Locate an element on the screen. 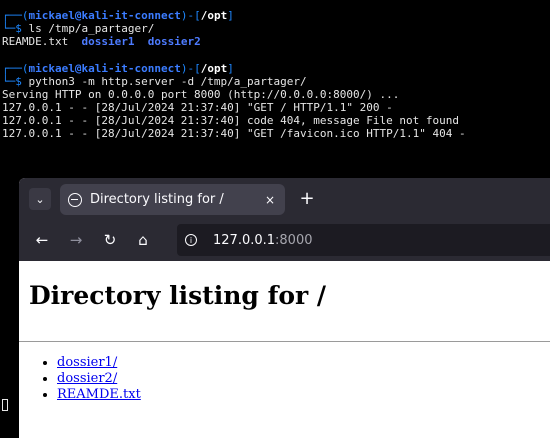 The height and width of the screenshot is (438, 550). nav-toolbar: ← → ↻ ⌂ i 127.0.0.1:8000 is located at coordinates (284, 240).